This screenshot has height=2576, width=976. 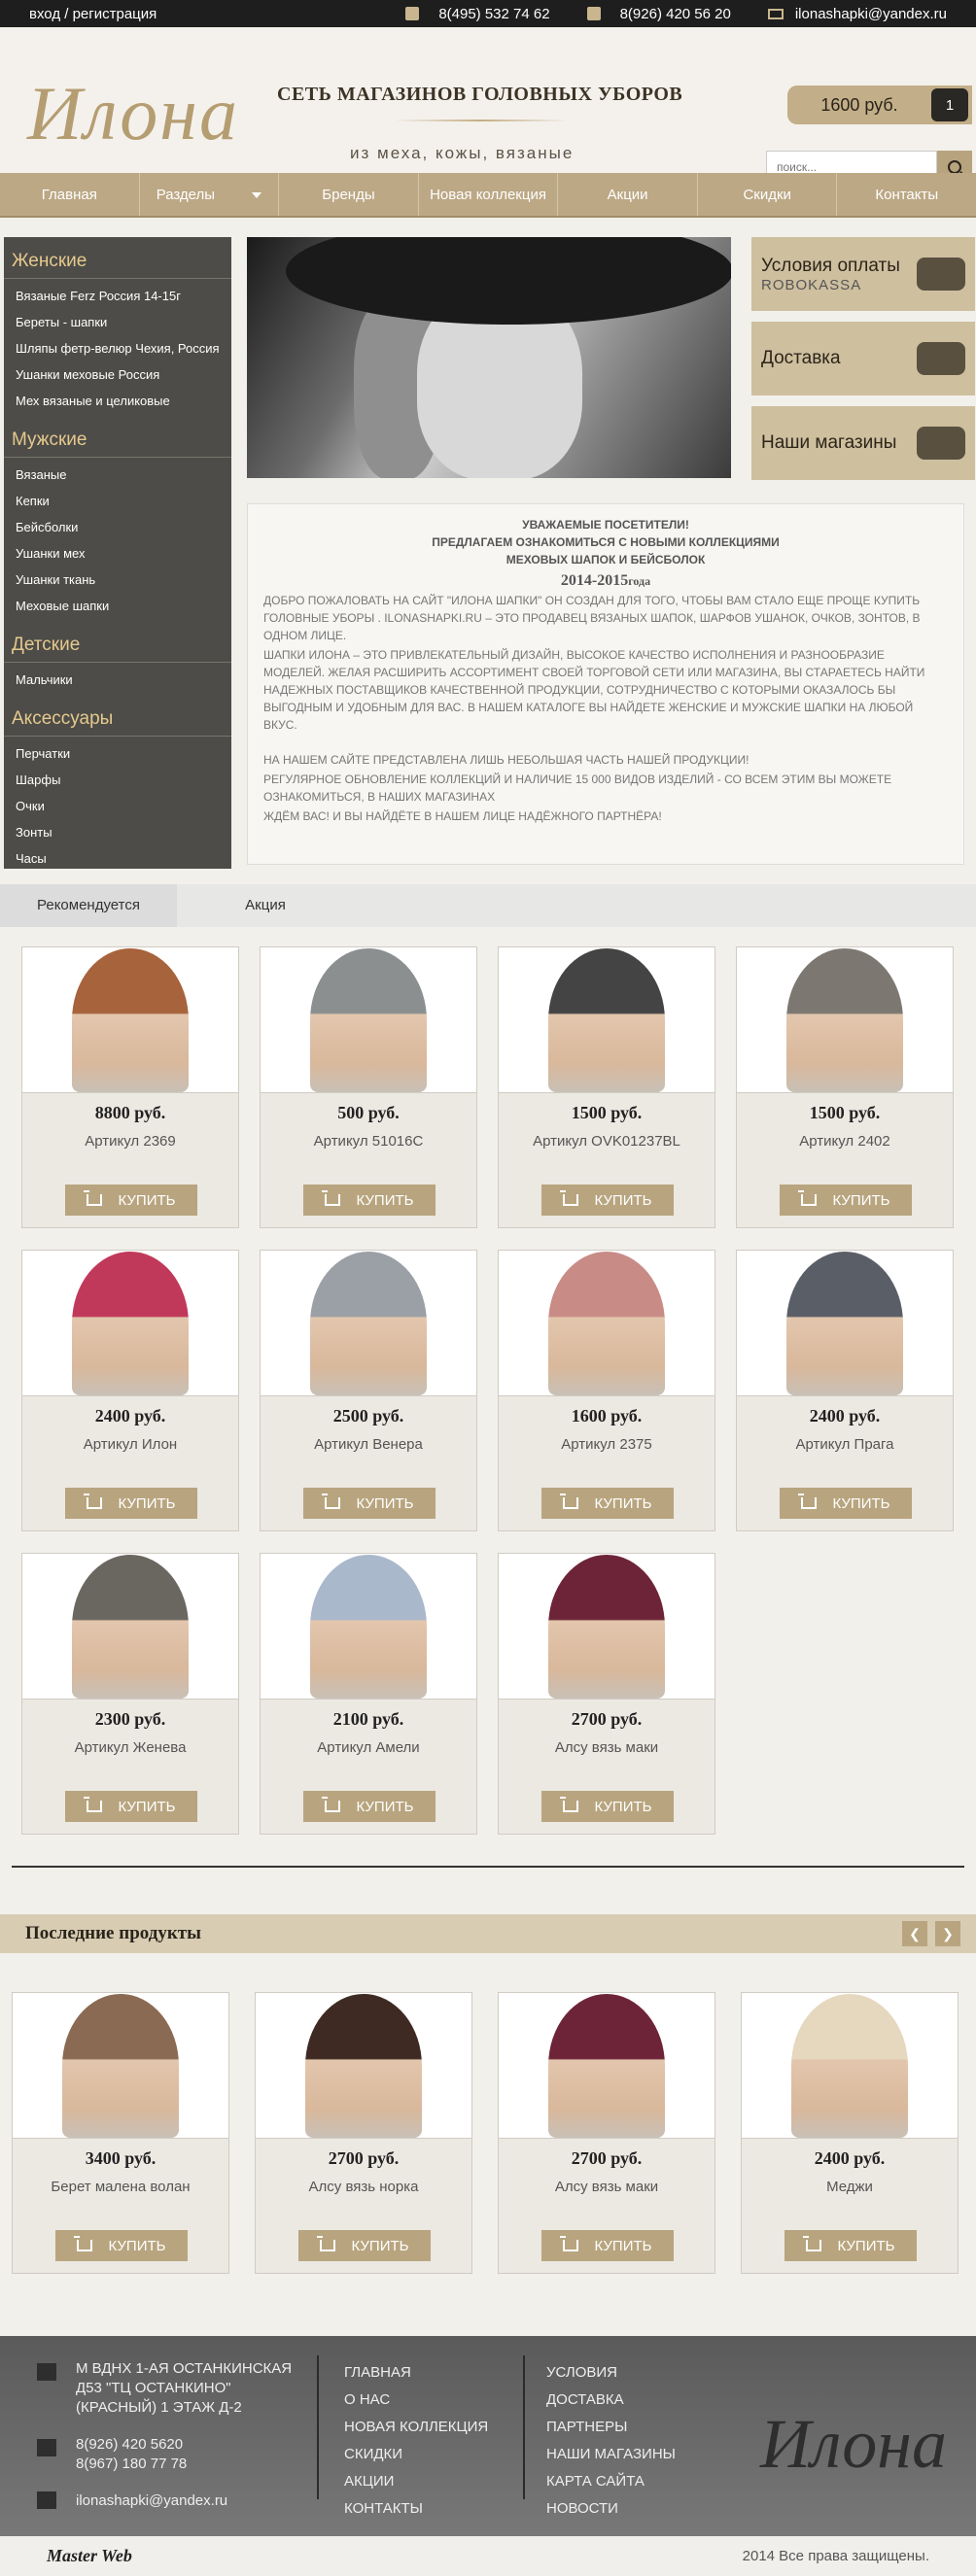 I want to click on sidebar-item: Шляпы фетр-велюр Чехия, Россия, so click(x=118, y=348).